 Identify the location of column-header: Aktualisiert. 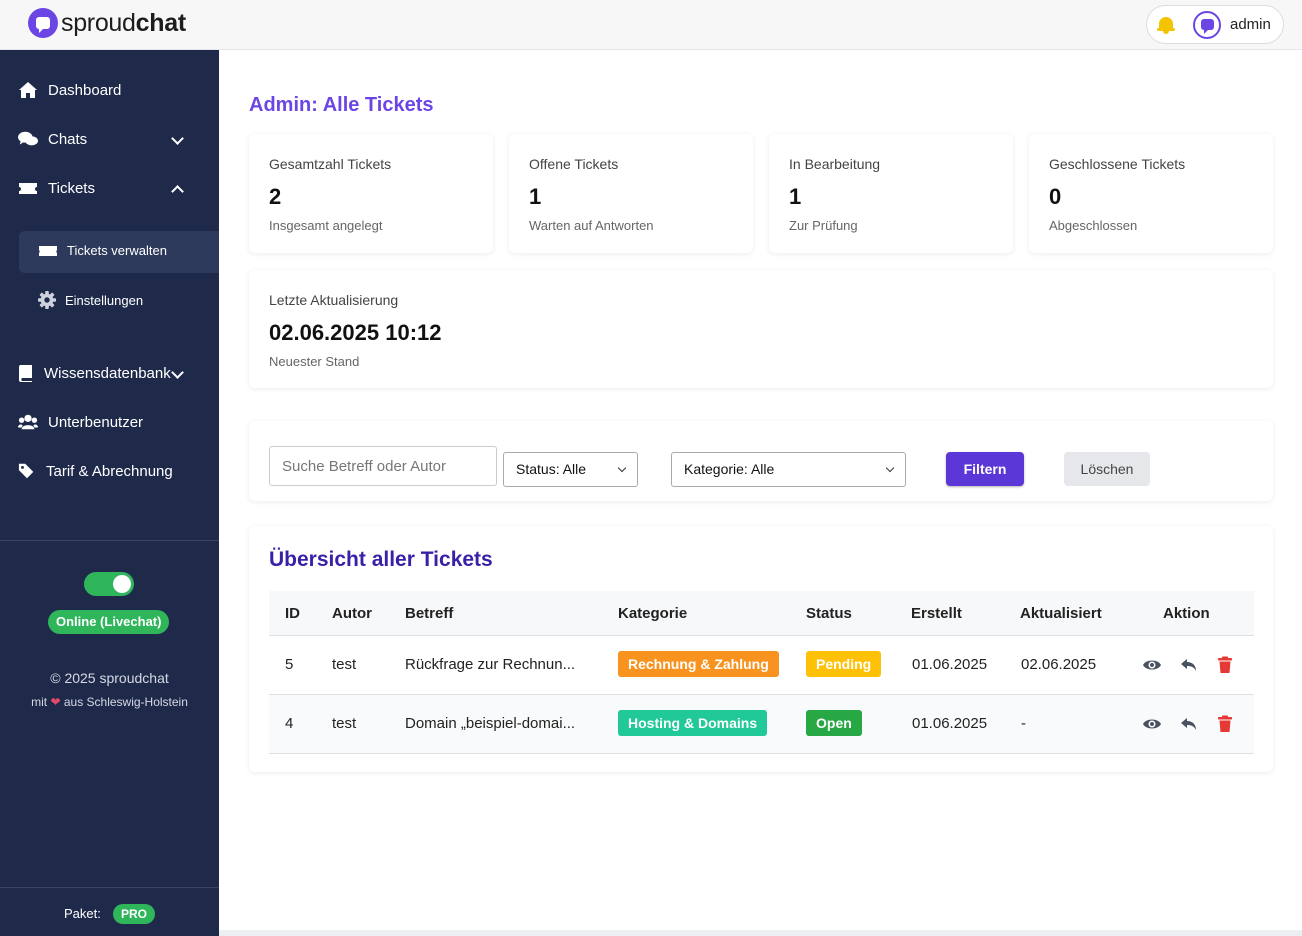
(1061, 613).